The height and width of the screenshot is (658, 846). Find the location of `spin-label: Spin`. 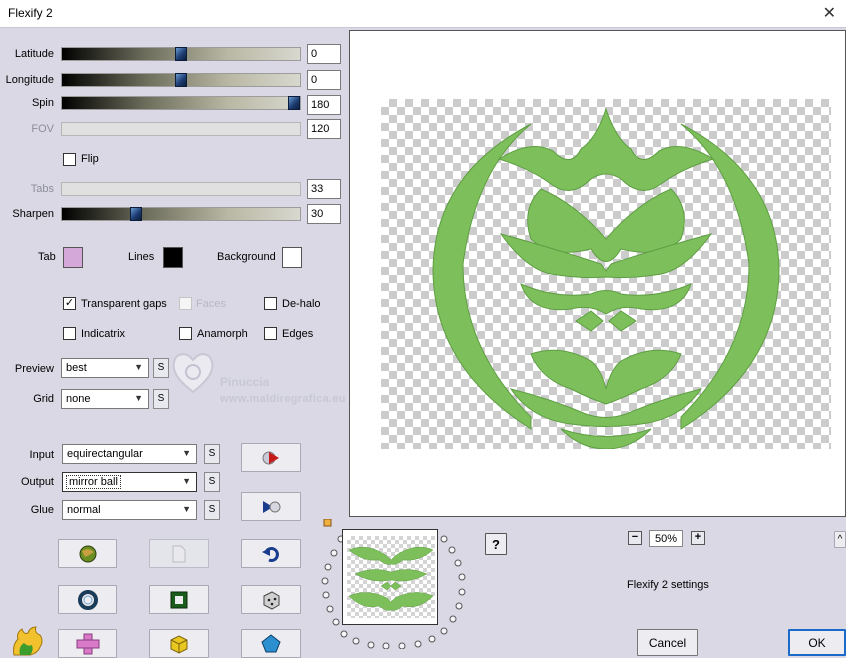

spin-label: Spin is located at coordinates (42, 103).